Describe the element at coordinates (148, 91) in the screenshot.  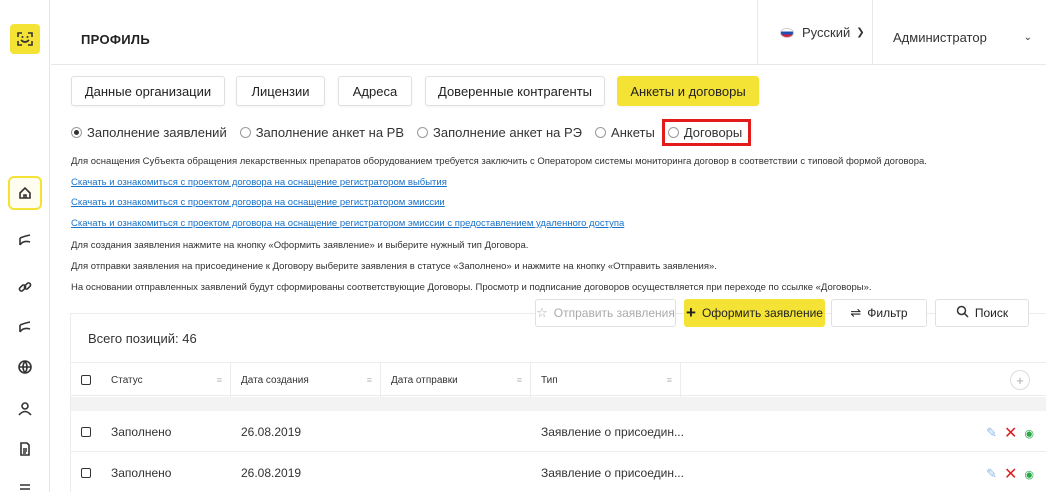
I see `tab-organization-data: Данные организации` at that location.